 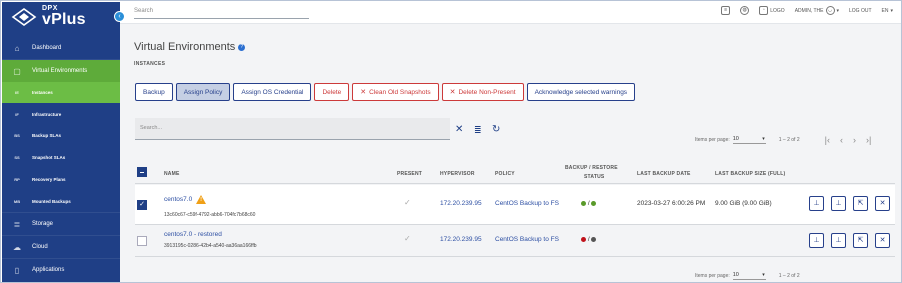 What do you see at coordinates (860, 11) in the screenshot?
I see `logout-link: LOG OUT` at bounding box center [860, 11].